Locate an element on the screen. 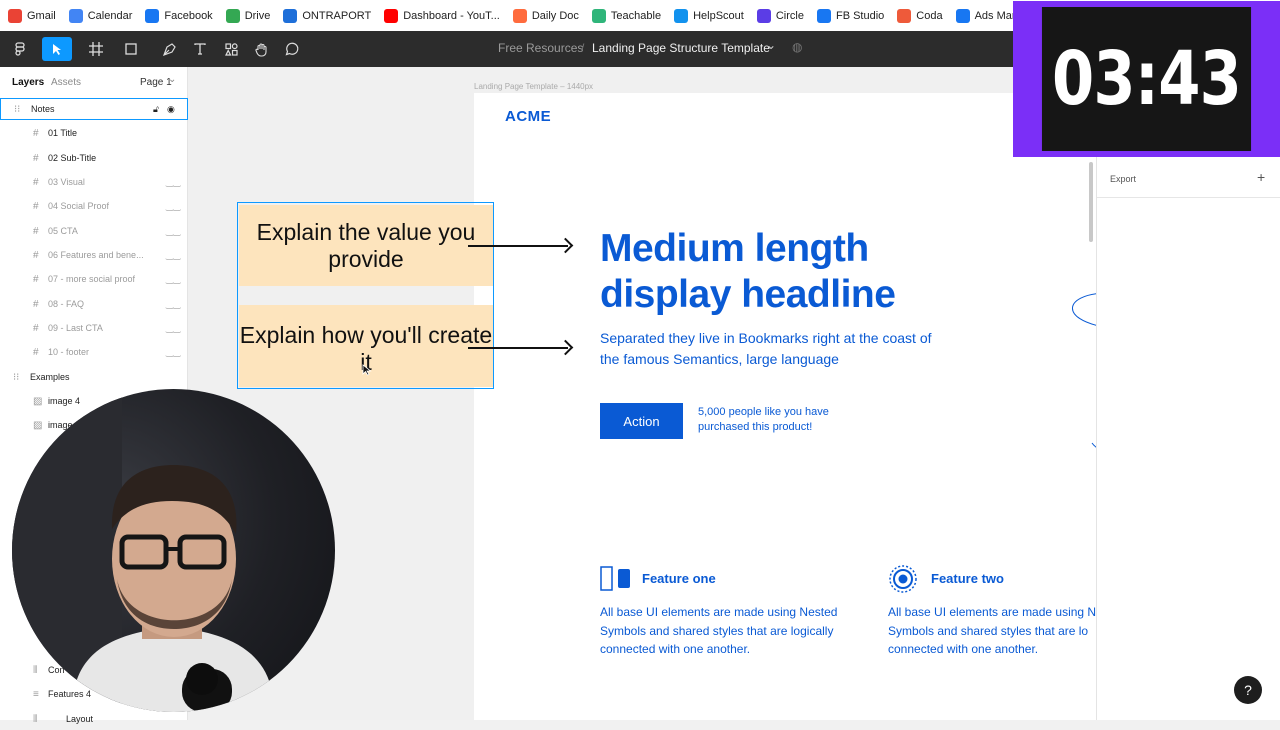 This screenshot has height=730, width=1280. page-selector: Page 1 is located at coordinates (156, 82).